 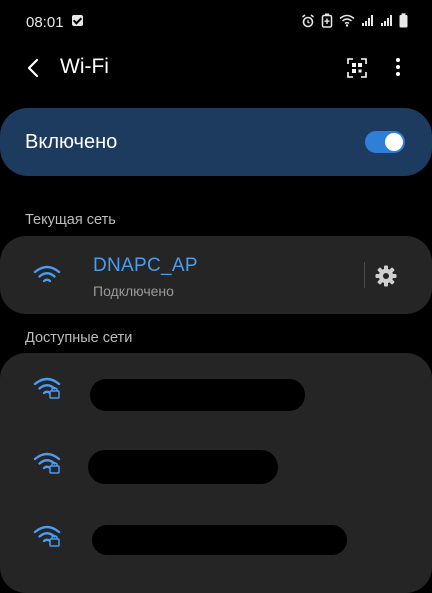 I want to click on wifi-connected-icon, so click(x=47, y=274).